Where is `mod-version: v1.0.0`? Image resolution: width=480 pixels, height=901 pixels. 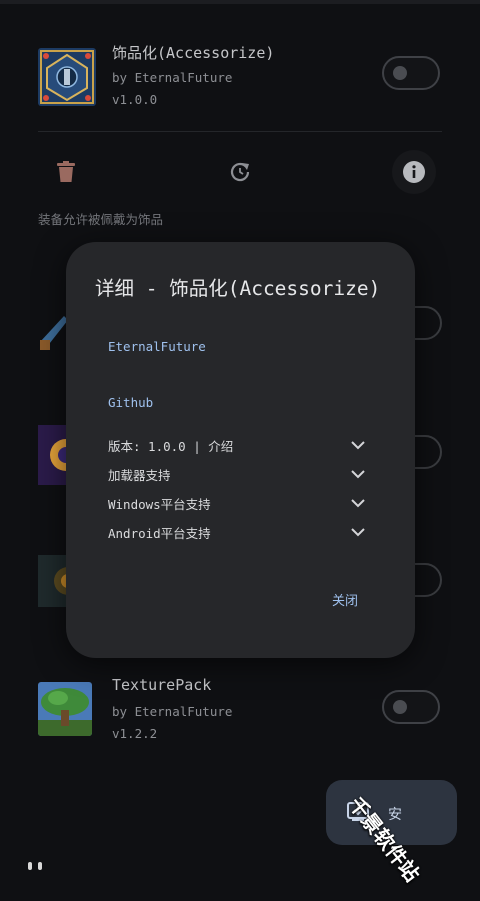 mod-version: v1.0.0 is located at coordinates (135, 99).